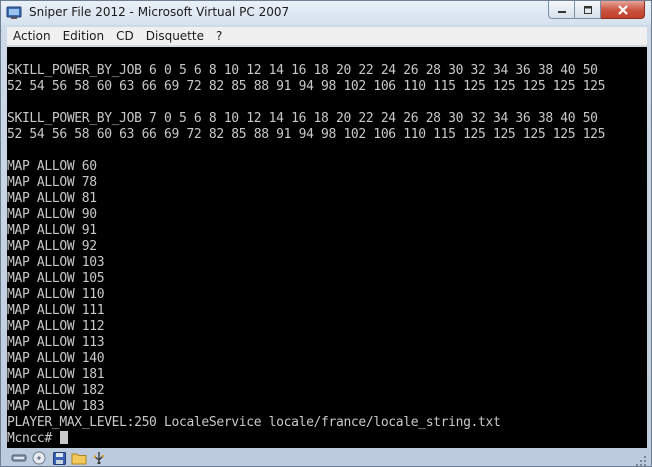 The width and height of the screenshot is (652, 467). What do you see at coordinates (327, 36) in the screenshot?
I see `menu-bar: Action Edition CD Disquette ?` at bounding box center [327, 36].